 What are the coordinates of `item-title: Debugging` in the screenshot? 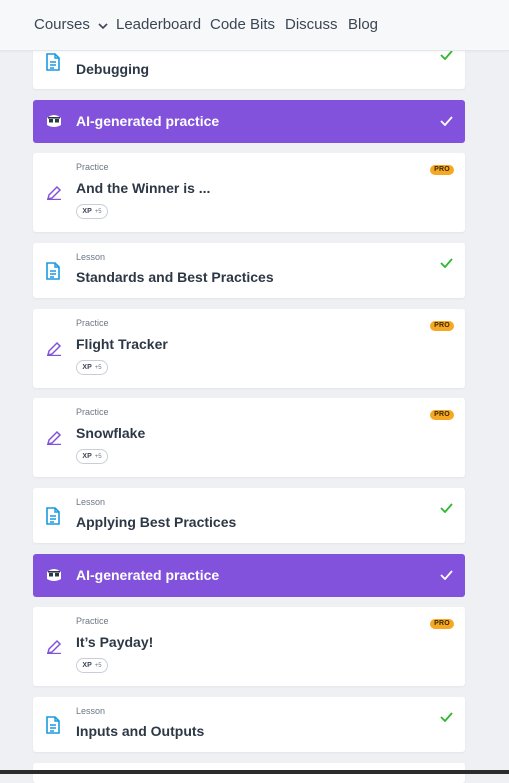 It's located at (113, 69).